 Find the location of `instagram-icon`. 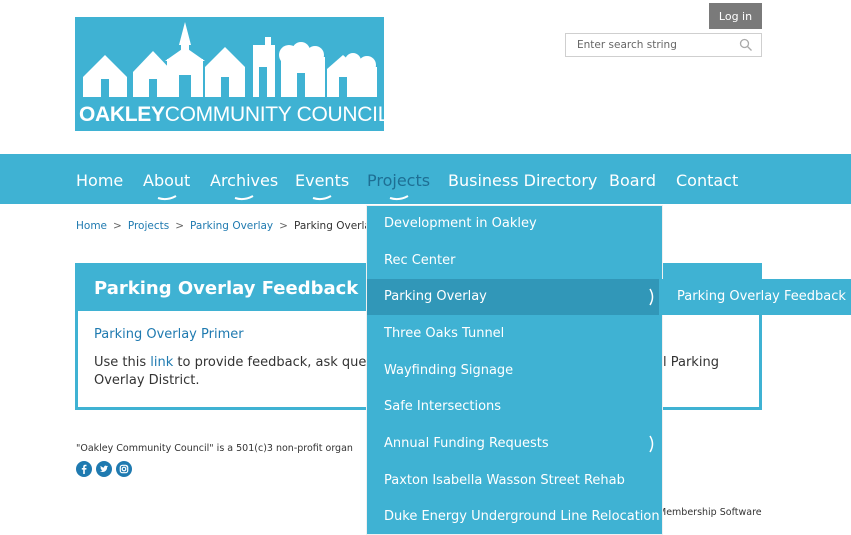

instagram-icon is located at coordinates (124, 469).